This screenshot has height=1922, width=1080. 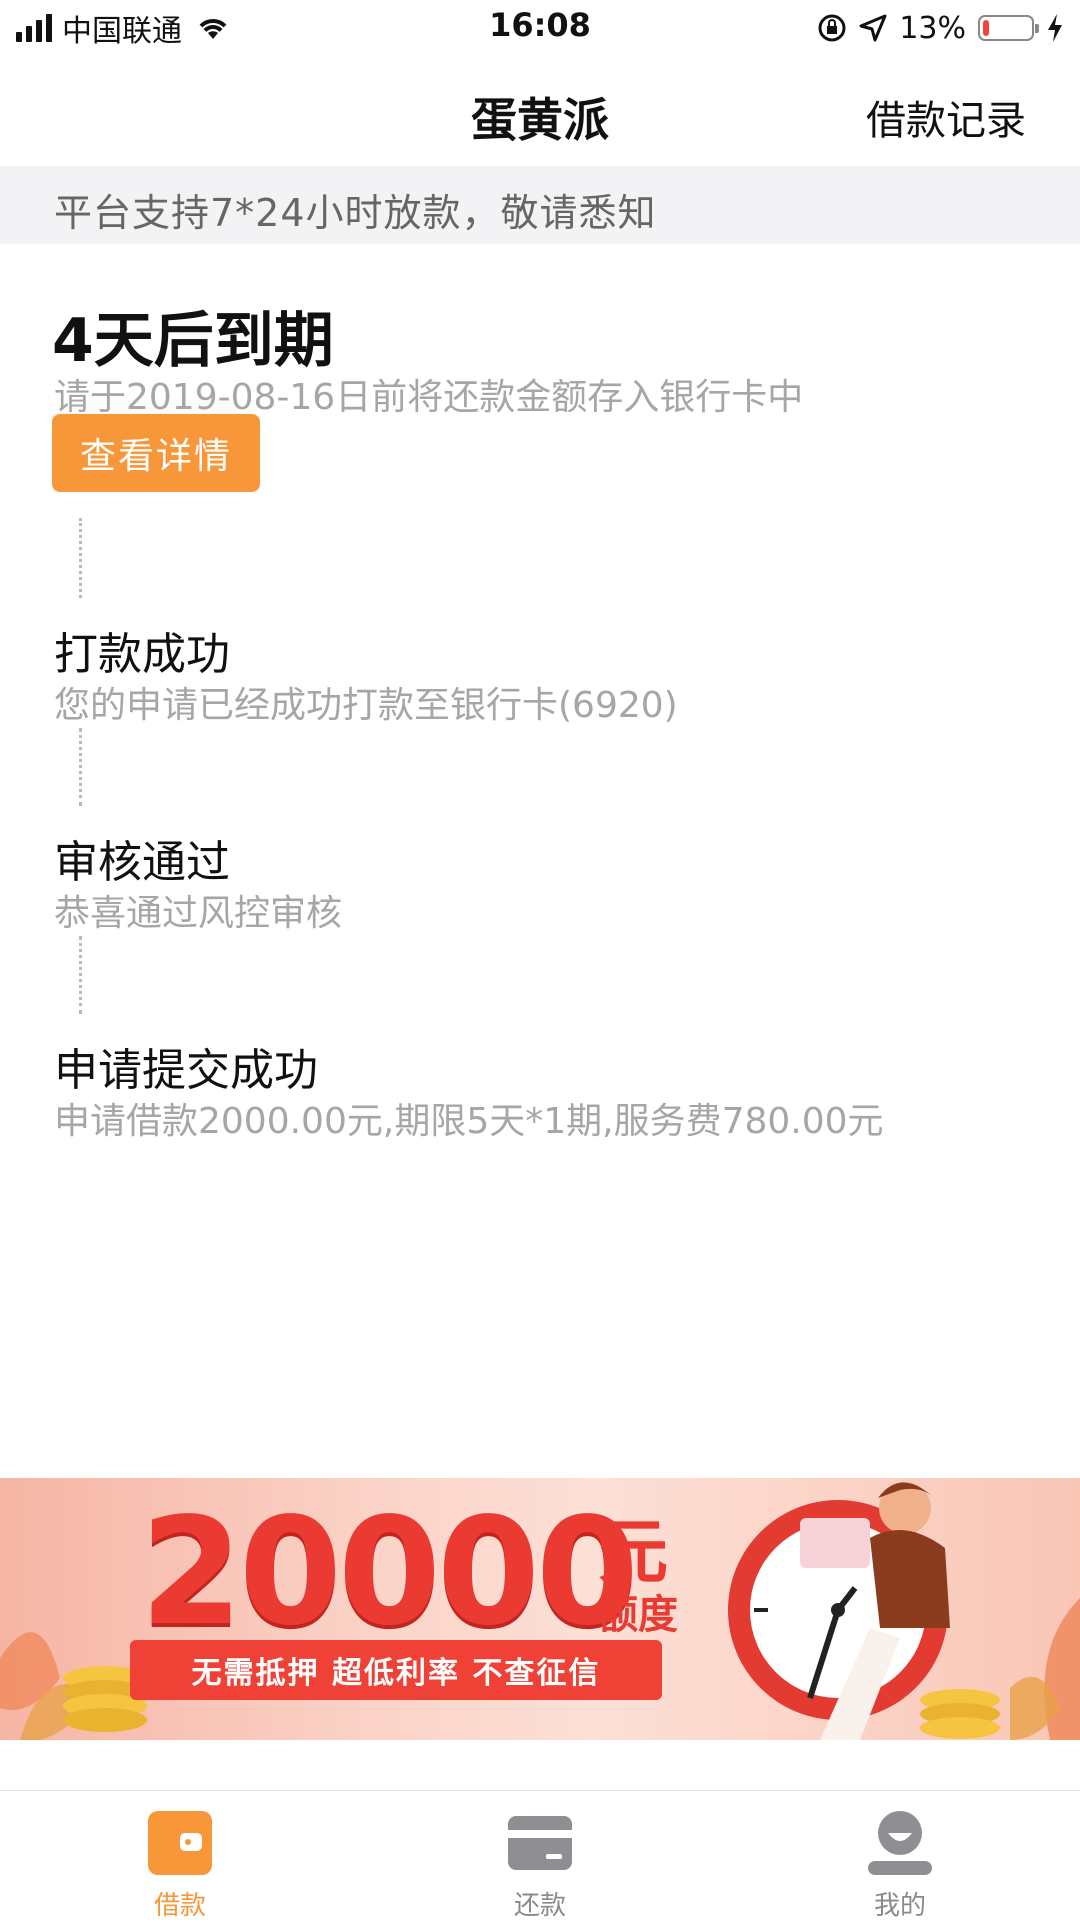 I want to click on battery-icon, so click(x=1008, y=28).